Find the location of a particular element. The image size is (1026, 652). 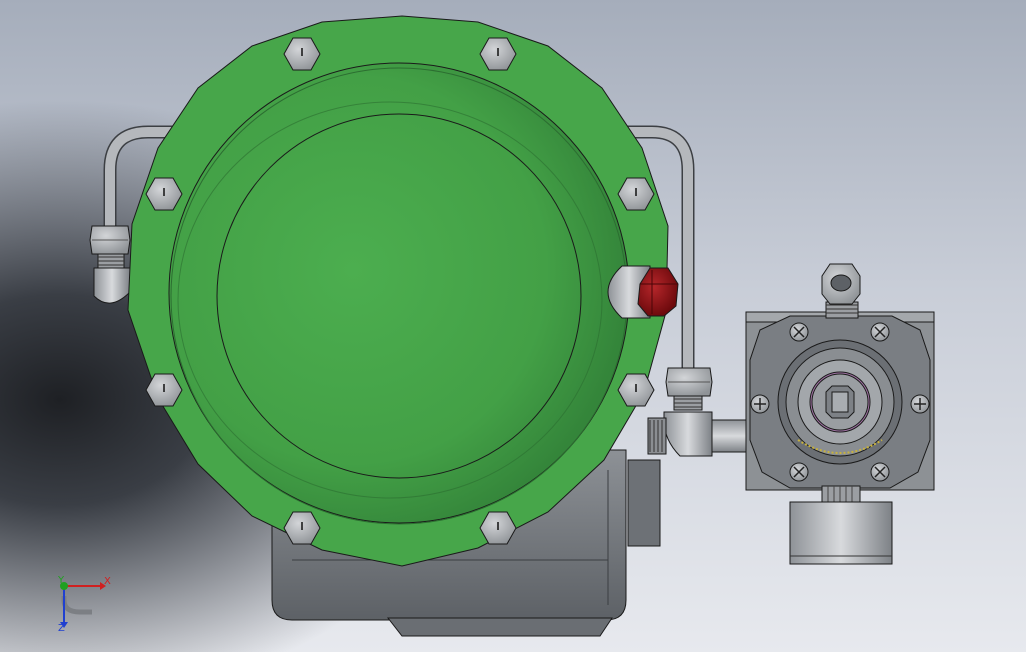

top-port-fitting is located at coordinates (841, 291).